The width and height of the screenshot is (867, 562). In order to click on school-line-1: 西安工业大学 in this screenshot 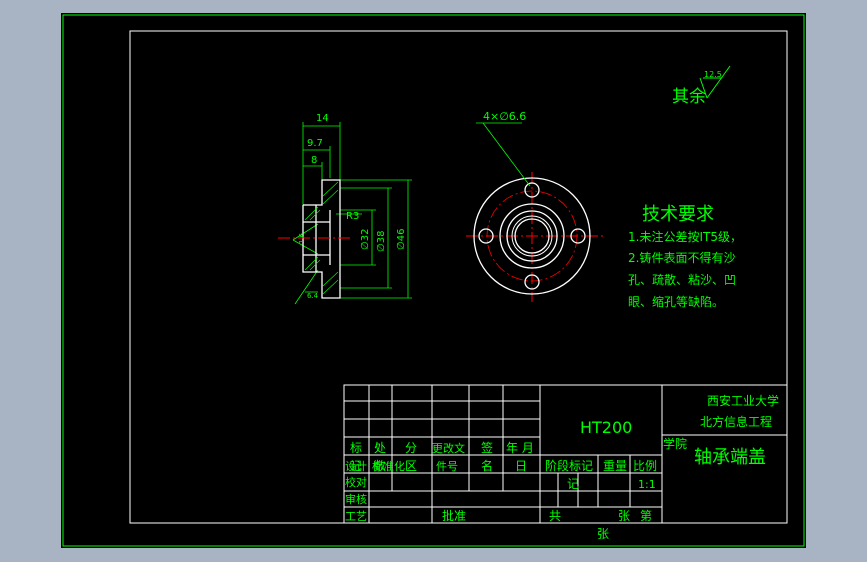, I will do `click(743, 400)`.